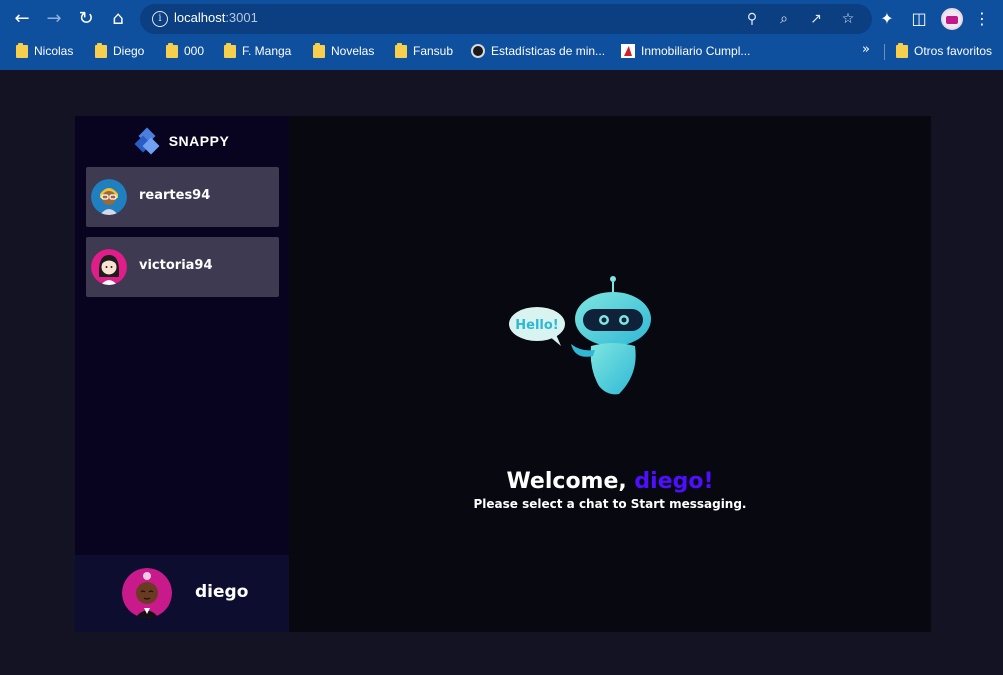 This screenshot has width=1003, height=675. Describe the element at coordinates (506, 19) in the screenshot. I see `address-bar: i localhost:3001 ⚲ ⌕ ↗ ☆` at that location.